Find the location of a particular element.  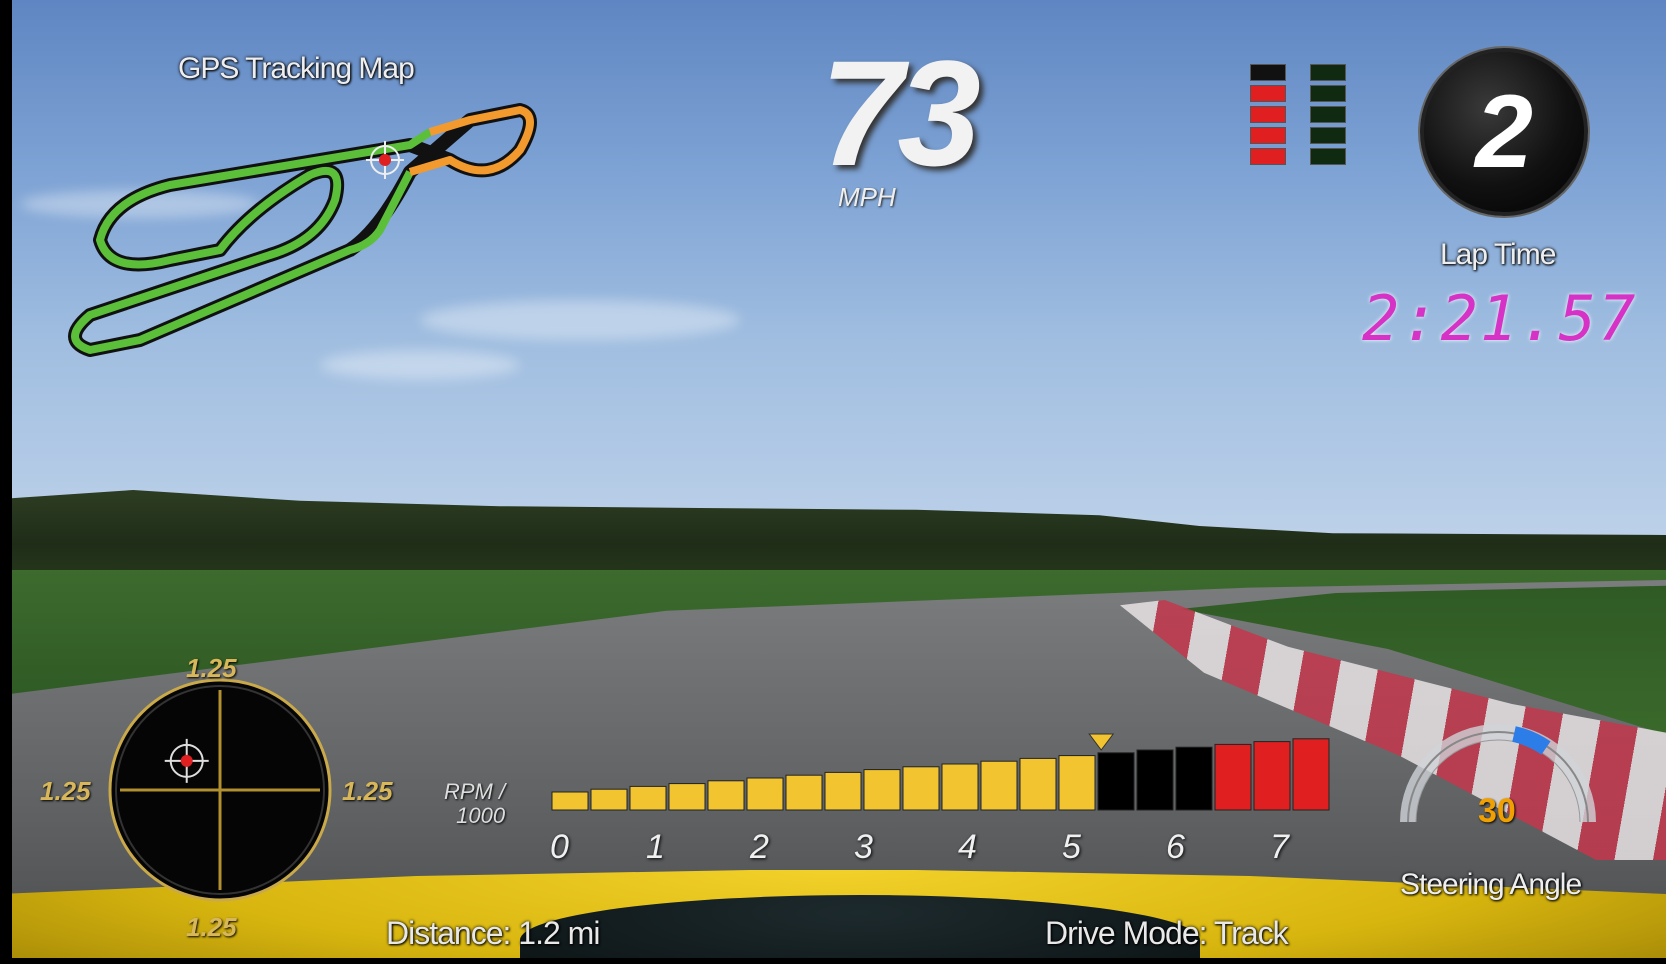

lap-time-value: 2:21.57 is located at coordinates (1500, 318).